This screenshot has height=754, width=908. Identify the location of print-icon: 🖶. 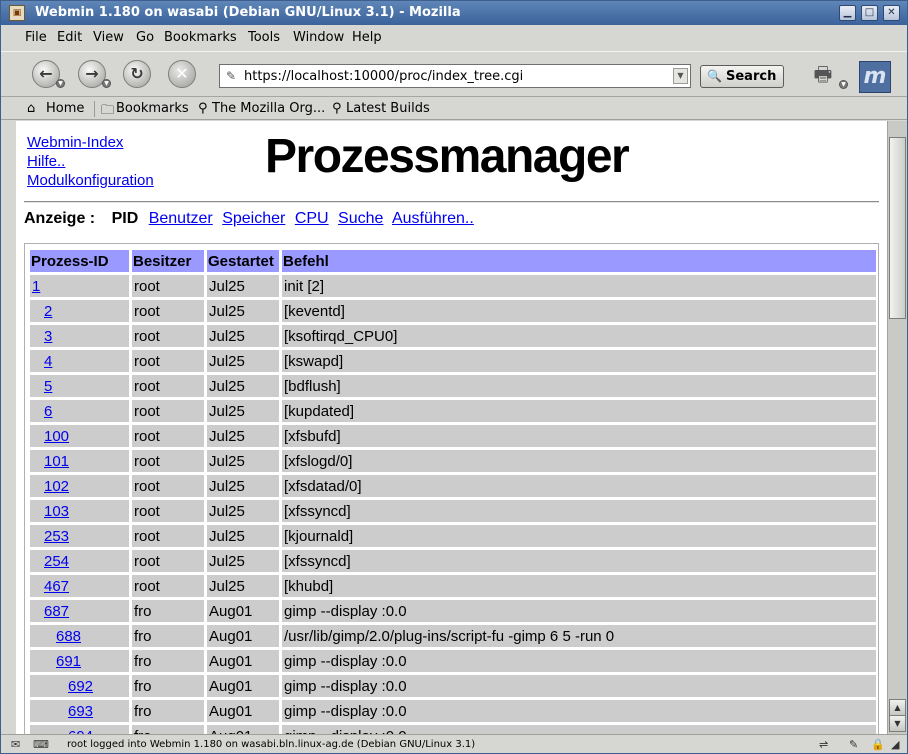
(823, 73).